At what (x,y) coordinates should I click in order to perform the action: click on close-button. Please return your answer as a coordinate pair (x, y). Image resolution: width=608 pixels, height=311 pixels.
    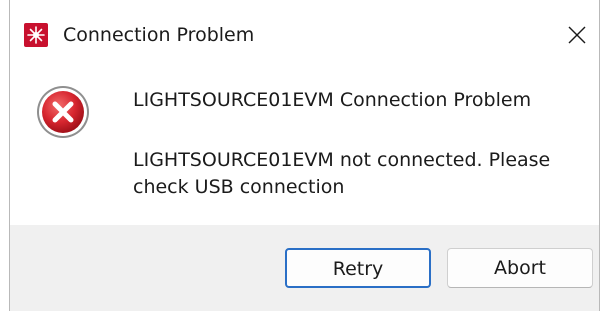
    Looking at the image, I should click on (576, 35).